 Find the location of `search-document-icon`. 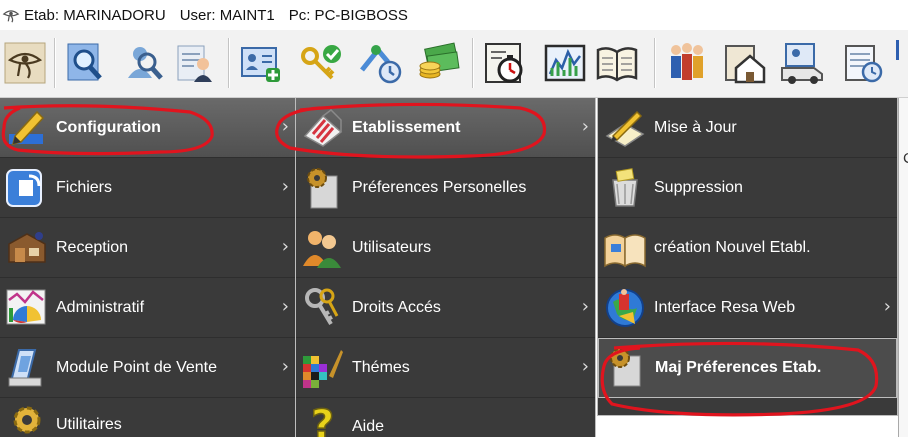

search-document-icon is located at coordinates (84, 62).